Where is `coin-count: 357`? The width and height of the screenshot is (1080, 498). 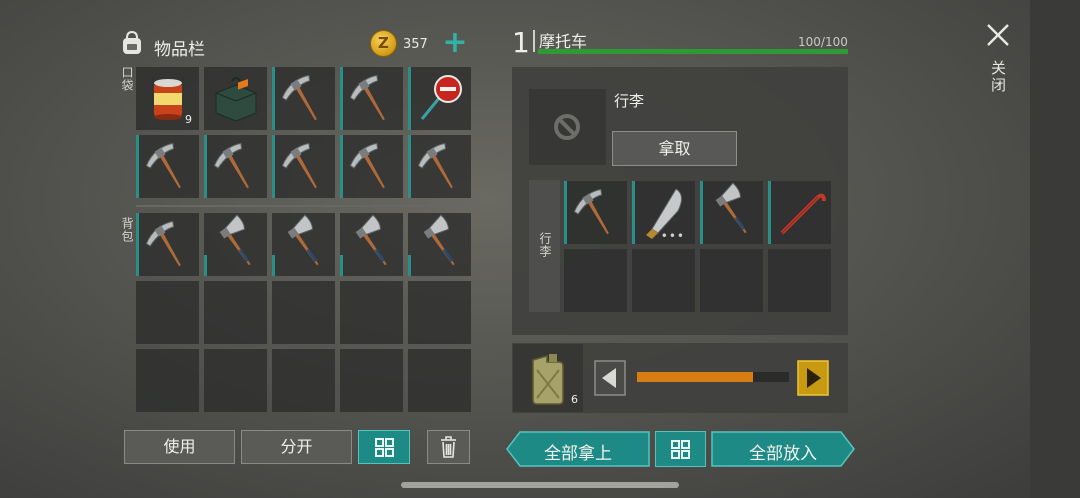 coin-count: 357 is located at coordinates (415, 44).